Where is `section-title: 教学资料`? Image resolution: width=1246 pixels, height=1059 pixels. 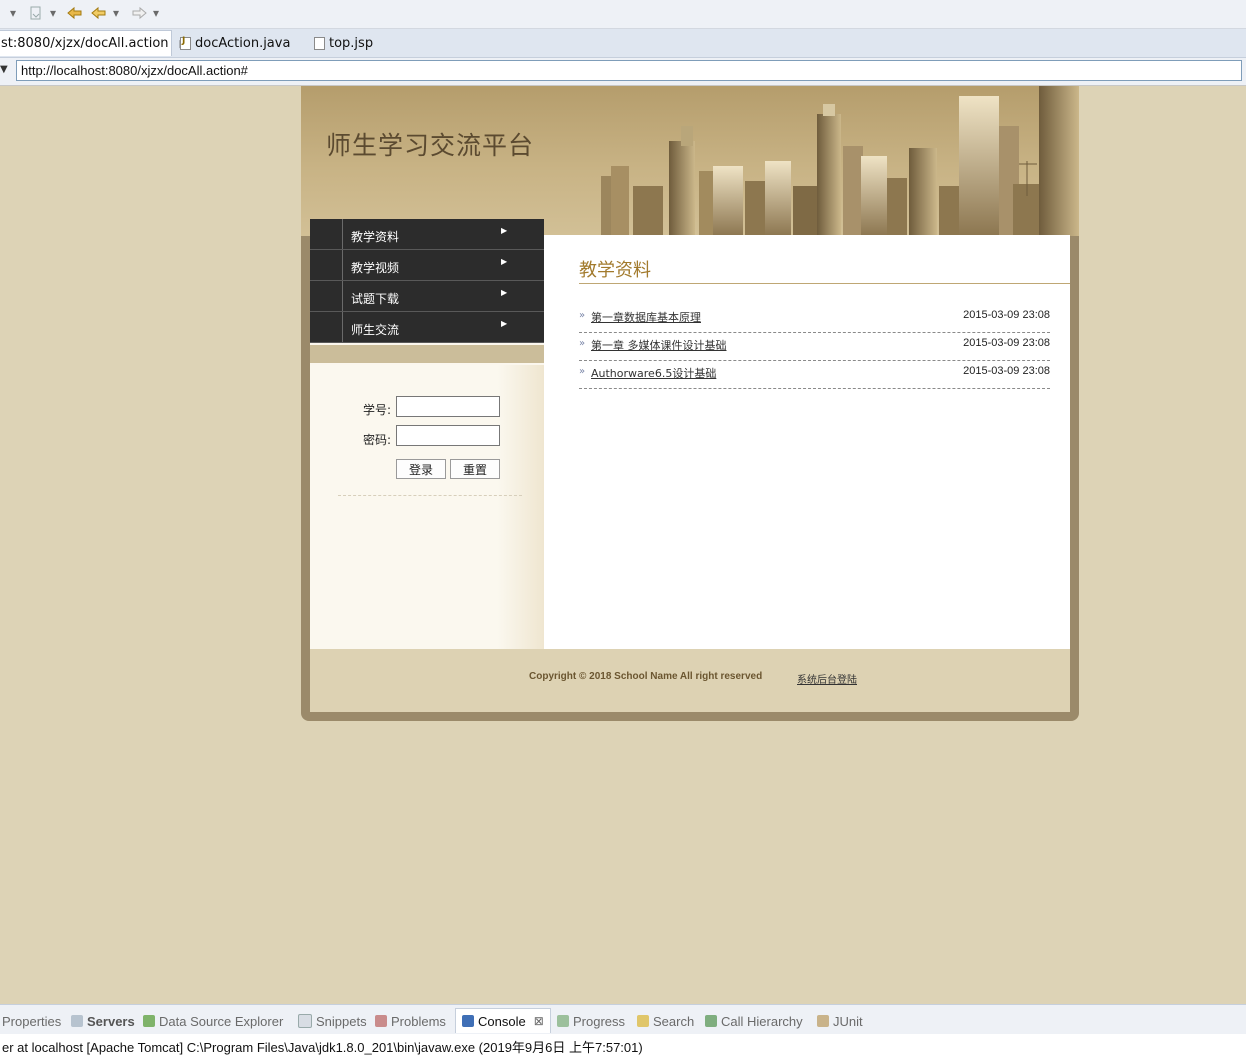 section-title: 教学资料 is located at coordinates (615, 270).